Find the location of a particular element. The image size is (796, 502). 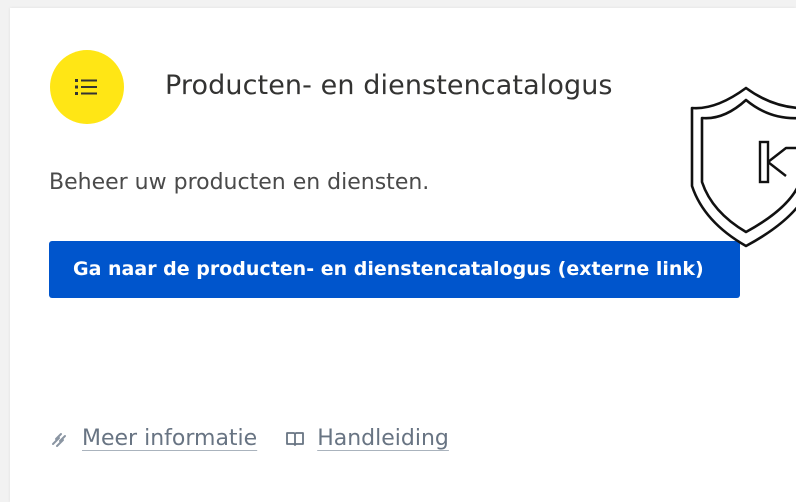

book-icon is located at coordinates (295, 439).